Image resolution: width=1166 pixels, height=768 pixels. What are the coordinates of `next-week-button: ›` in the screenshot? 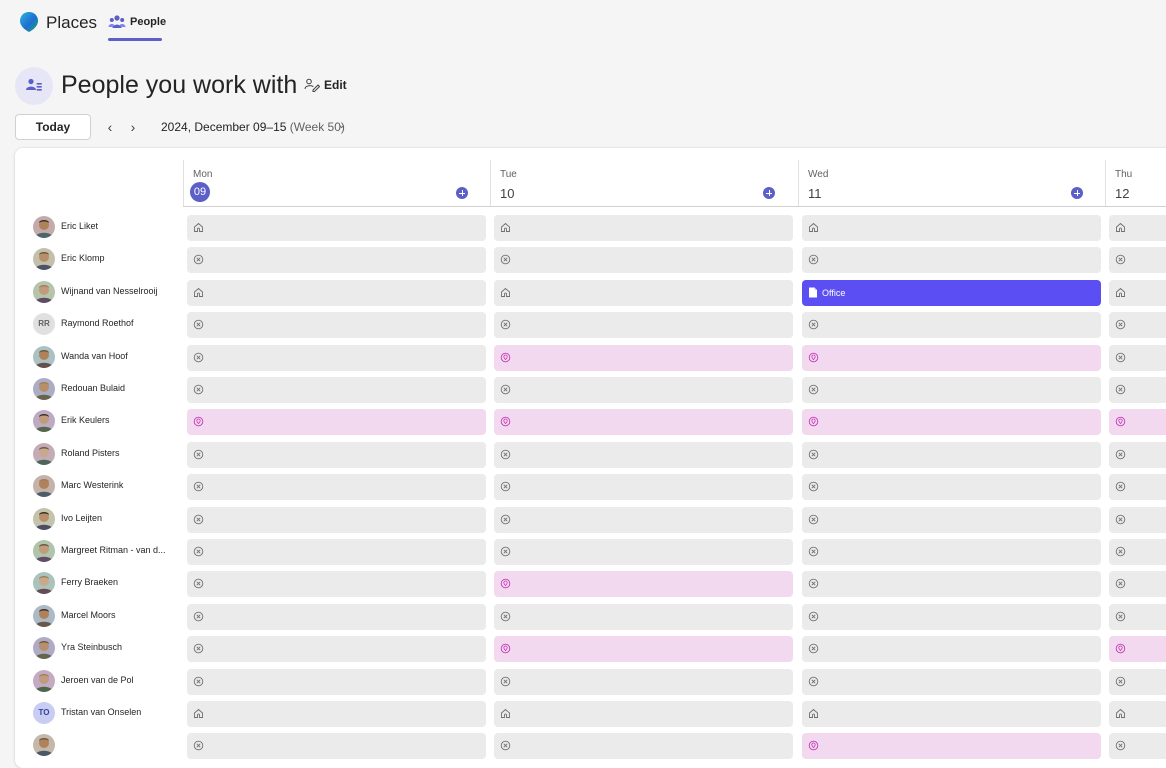 It's located at (133, 127).